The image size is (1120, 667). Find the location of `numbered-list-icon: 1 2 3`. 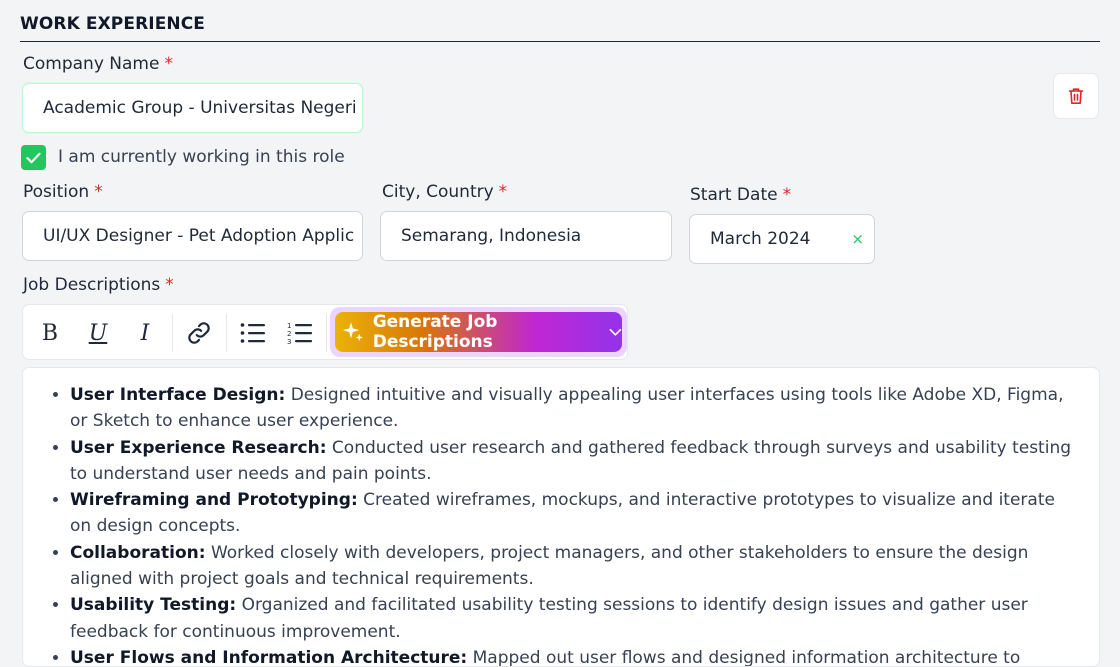

numbered-list-icon: 1 2 3 is located at coordinates (299, 333).